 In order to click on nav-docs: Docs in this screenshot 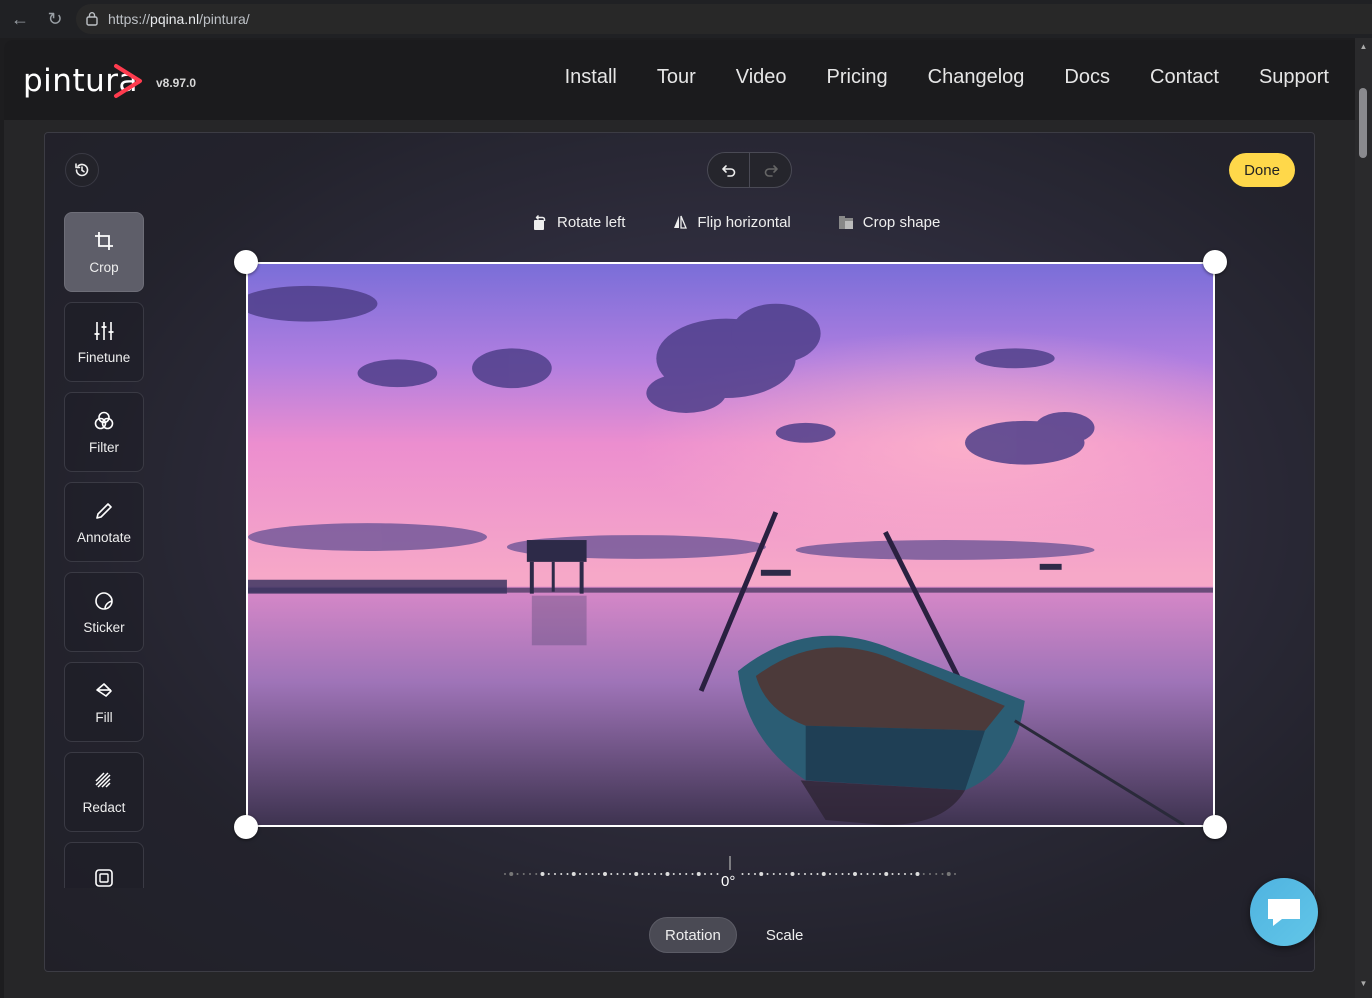, I will do `click(1087, 77)`.